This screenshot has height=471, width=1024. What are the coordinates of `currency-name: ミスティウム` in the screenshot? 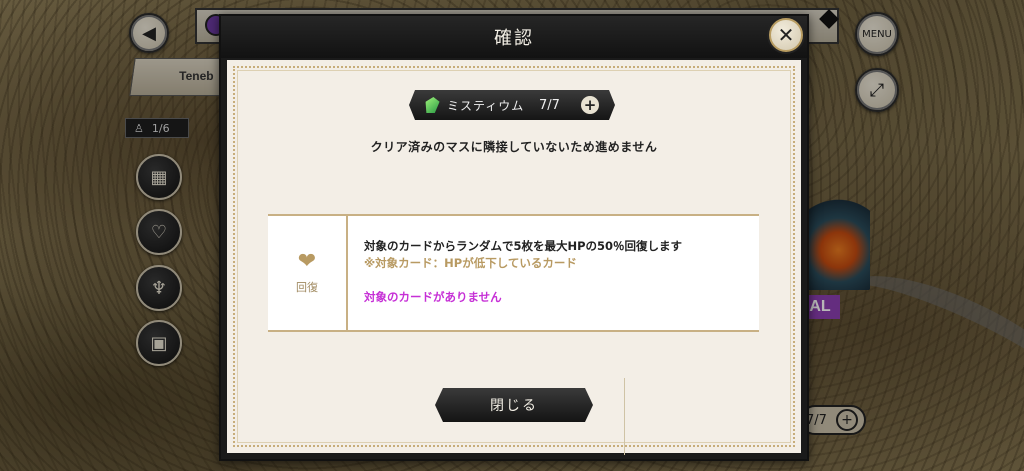 It's located at (486, 105).